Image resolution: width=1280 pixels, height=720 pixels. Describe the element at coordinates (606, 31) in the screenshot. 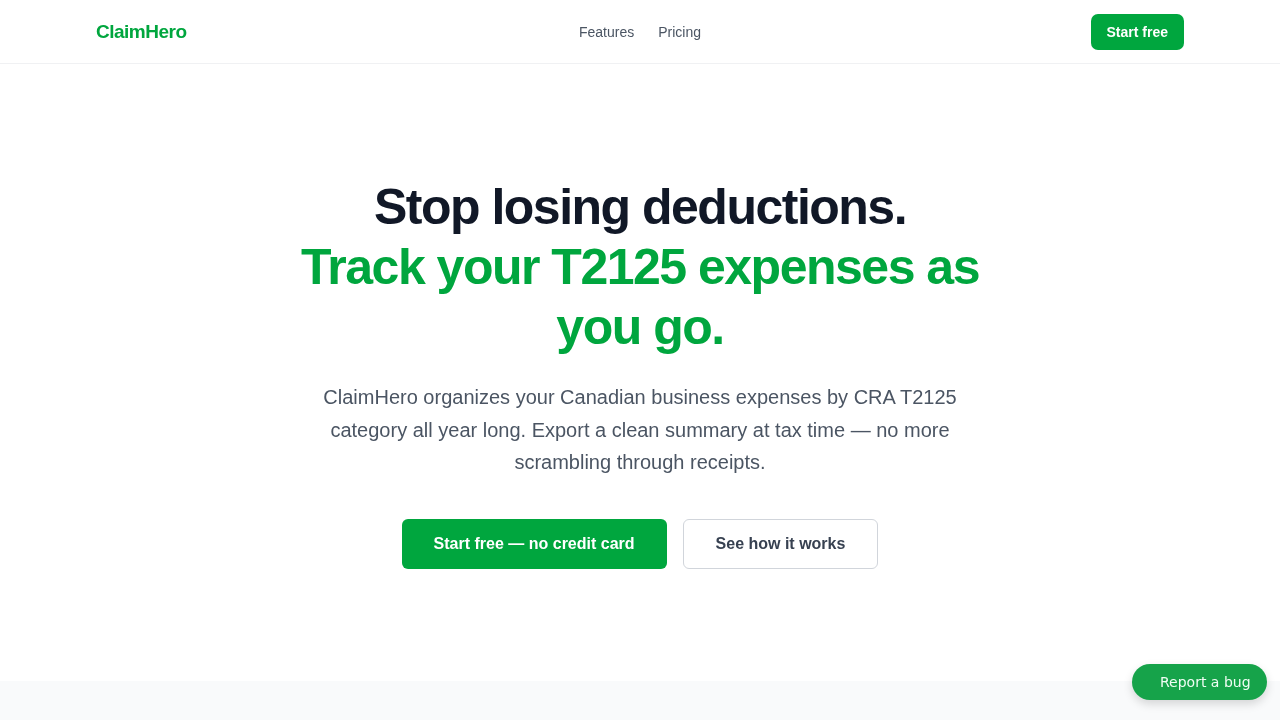

I see `nav-link: Features` at that location.